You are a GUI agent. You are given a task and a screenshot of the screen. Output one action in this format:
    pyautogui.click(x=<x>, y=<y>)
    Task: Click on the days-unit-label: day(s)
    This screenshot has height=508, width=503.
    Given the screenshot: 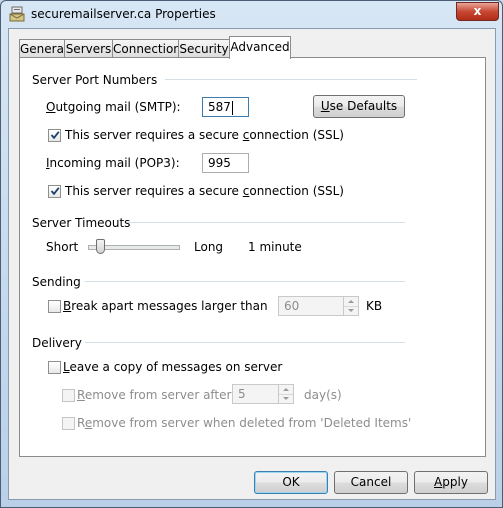 What is the action you would take?
    pyautogui.click(x=323, y=395)
    